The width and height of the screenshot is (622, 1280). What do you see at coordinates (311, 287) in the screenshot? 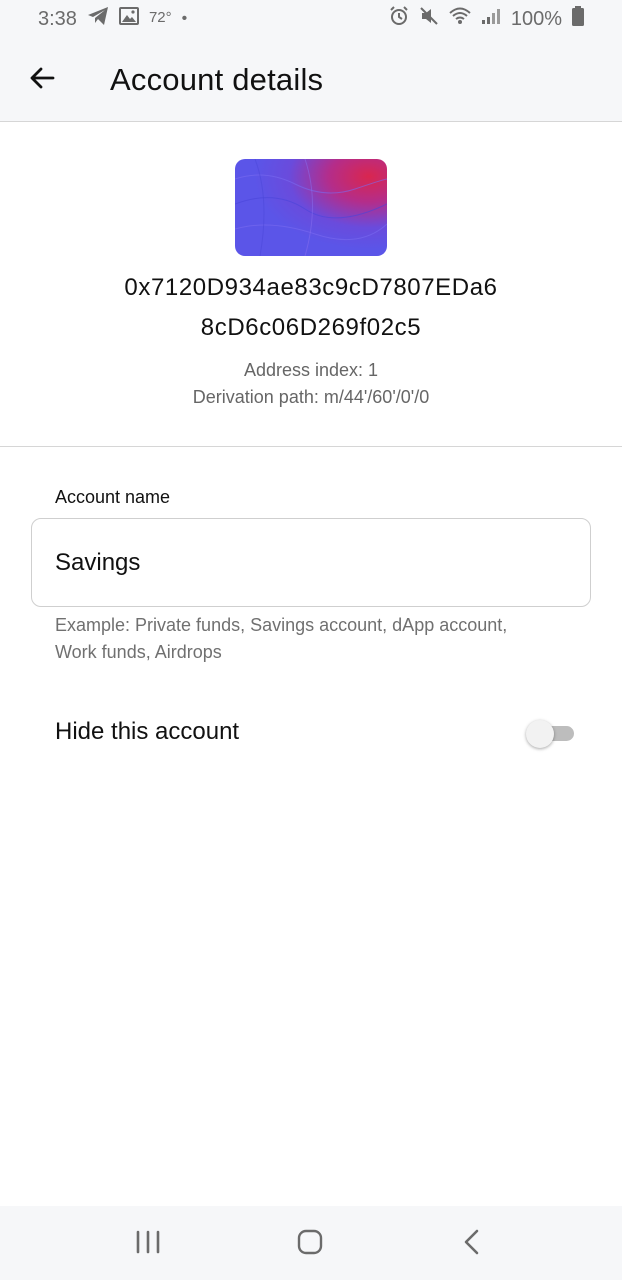
I see `address-line-1: 0x7120D934ae83c9cD7807EDa6` at bounding box center [311, 287].